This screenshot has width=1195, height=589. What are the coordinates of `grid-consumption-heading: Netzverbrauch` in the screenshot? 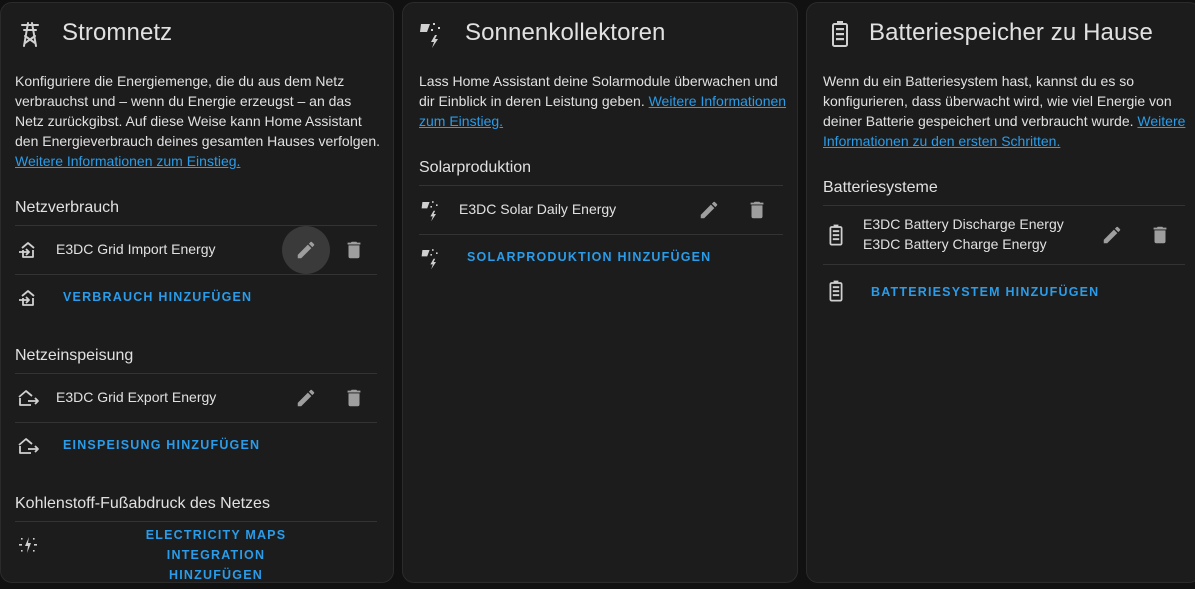 It's located at (67, 207).